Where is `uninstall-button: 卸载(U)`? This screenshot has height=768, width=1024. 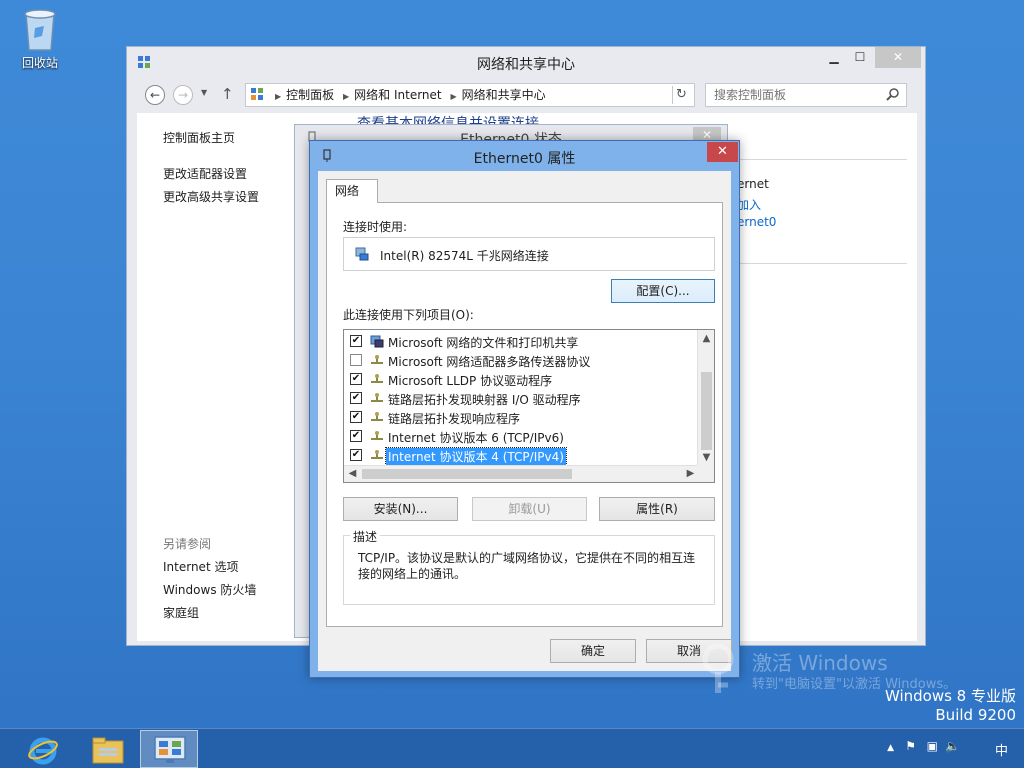 uninstall-button: 卸载(U) is located at coordinates (529, 509).